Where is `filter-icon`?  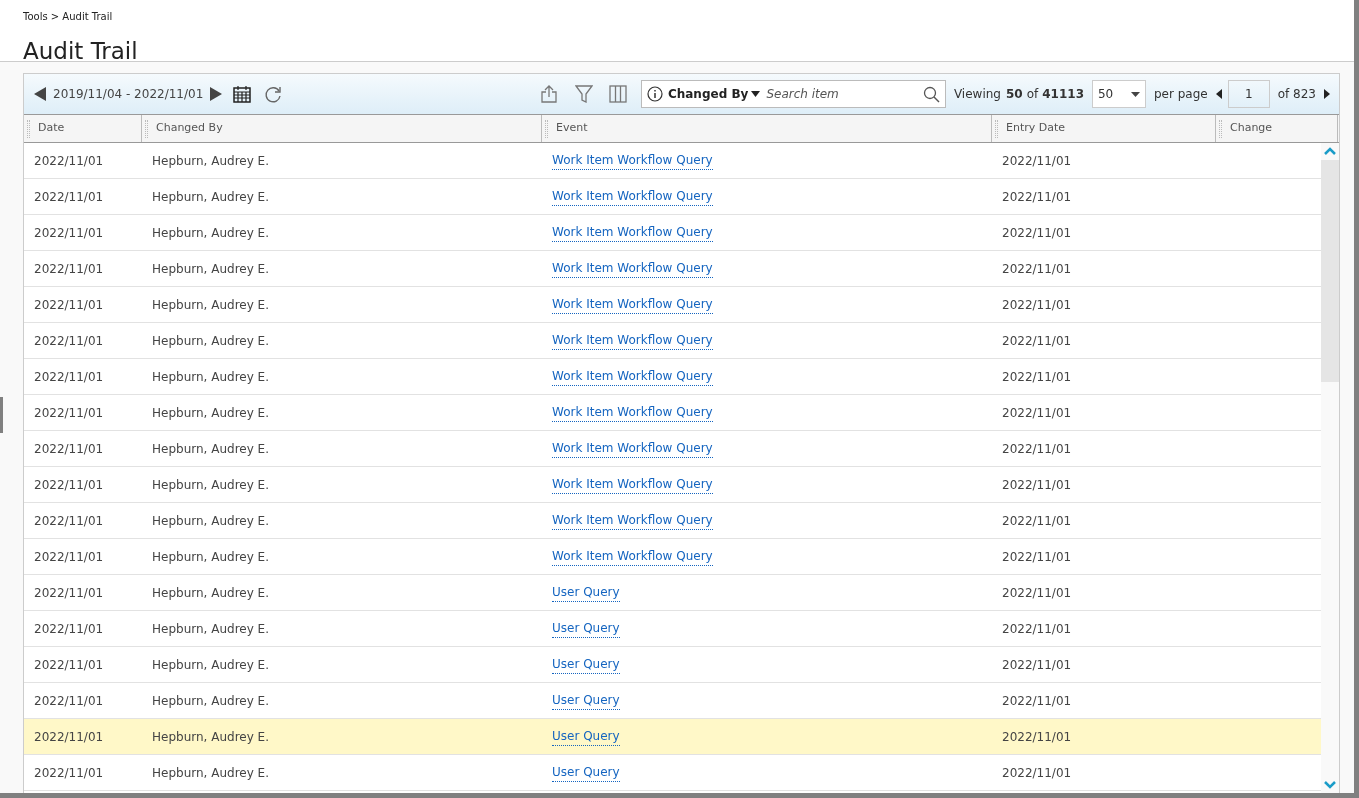
filter-icon is located at coordinates (583, 94).